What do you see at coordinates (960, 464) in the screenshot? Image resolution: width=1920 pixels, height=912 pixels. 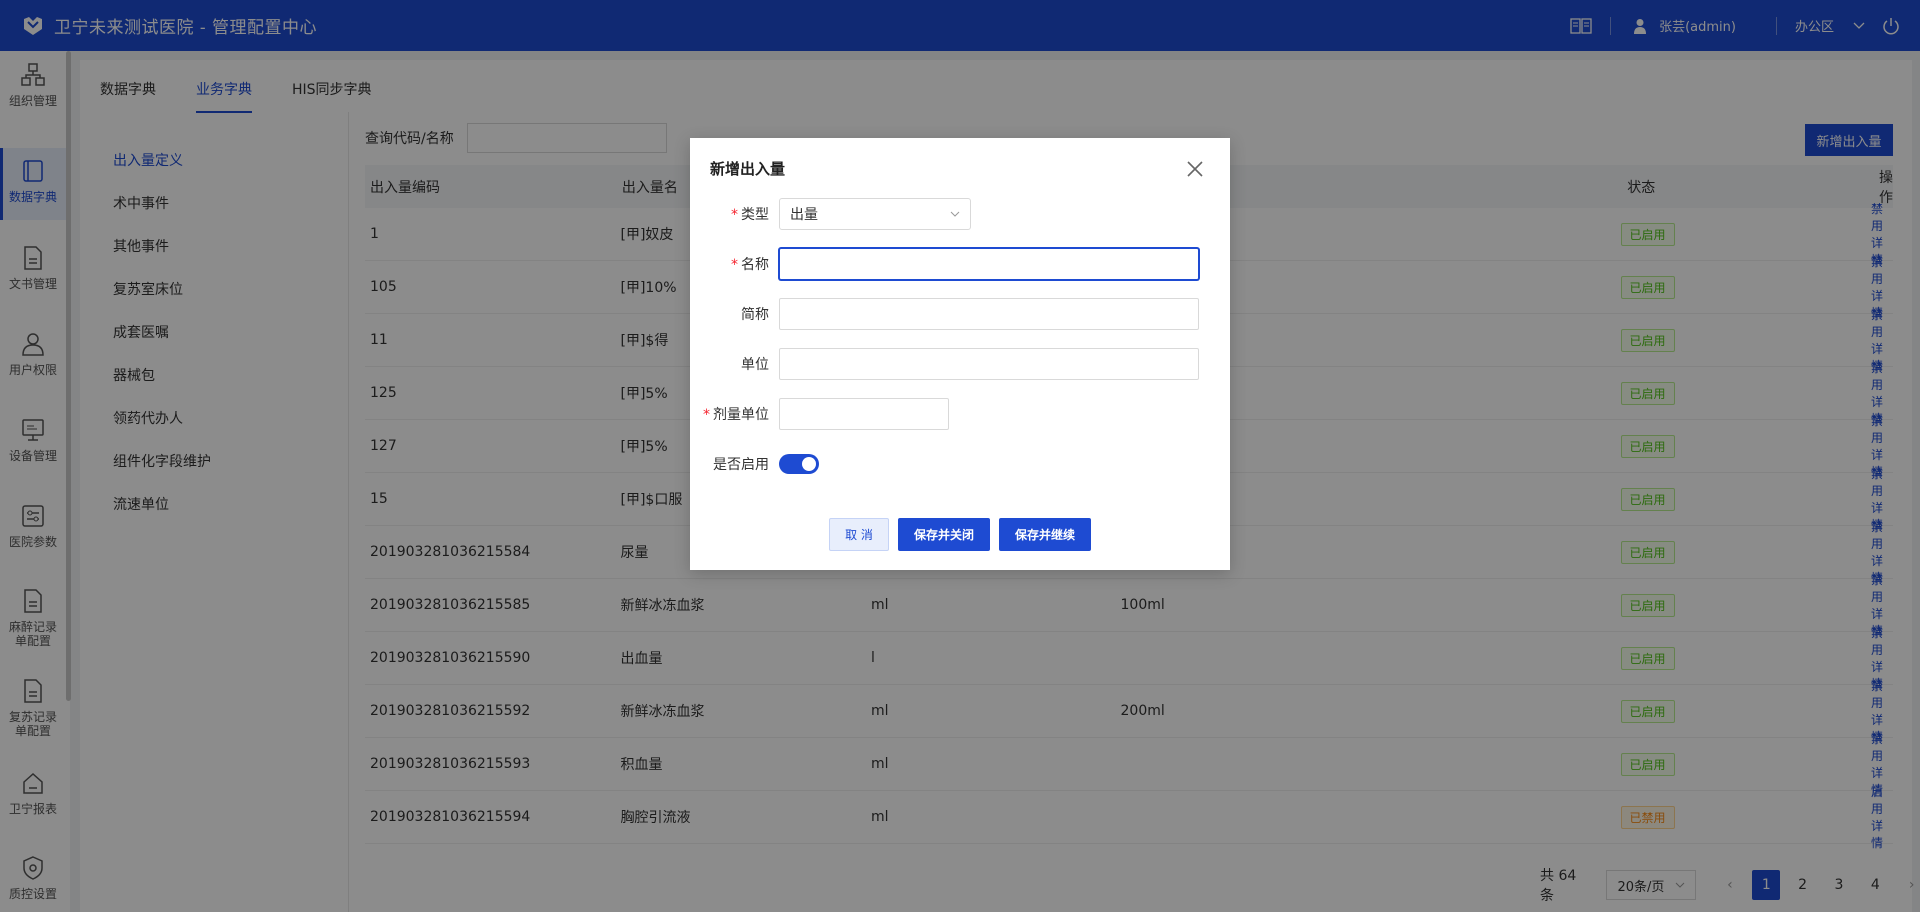 I see `enabled-row: 是否启用` at bounding box center [960, 464].